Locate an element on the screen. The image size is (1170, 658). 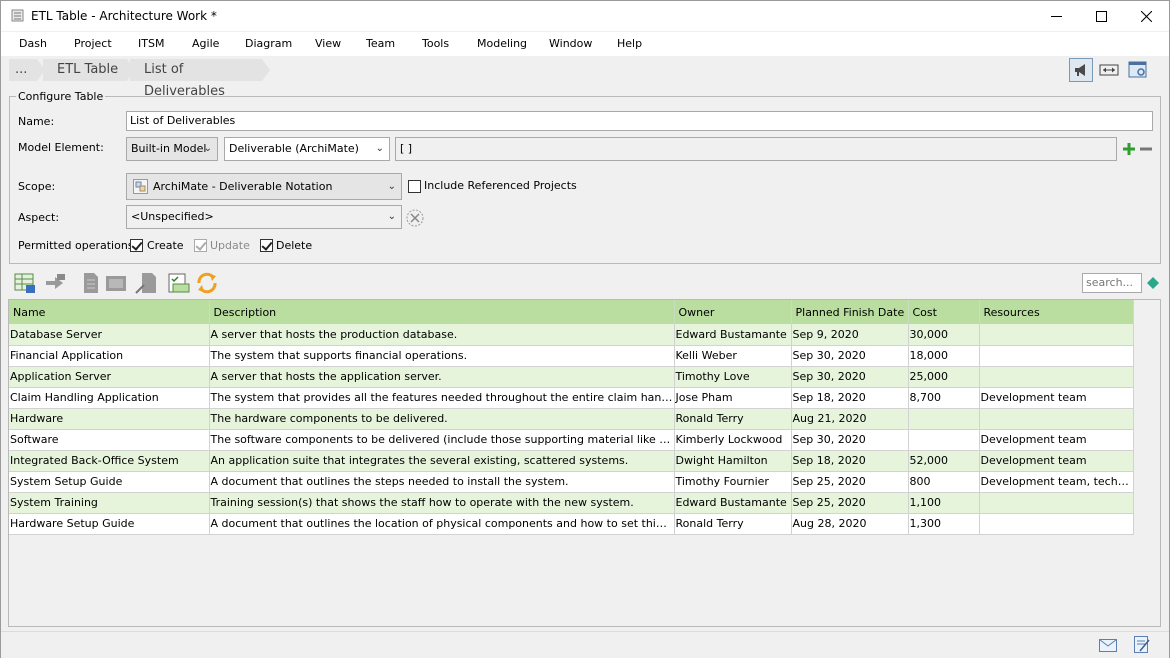
notes-icon is located at coordinates (1142, 645).